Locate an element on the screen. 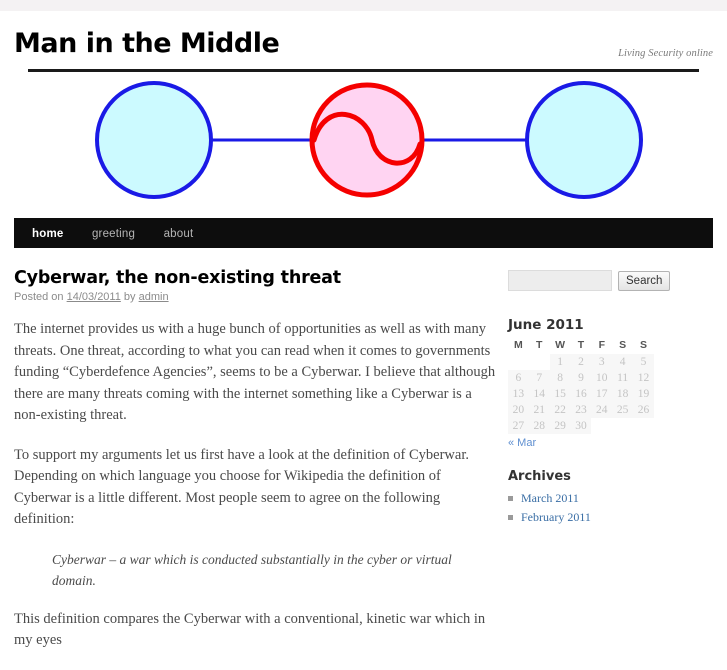 The height and width of the screenshot is (670, 727). calendar-day: 4 is located at coordinates (623, 362).